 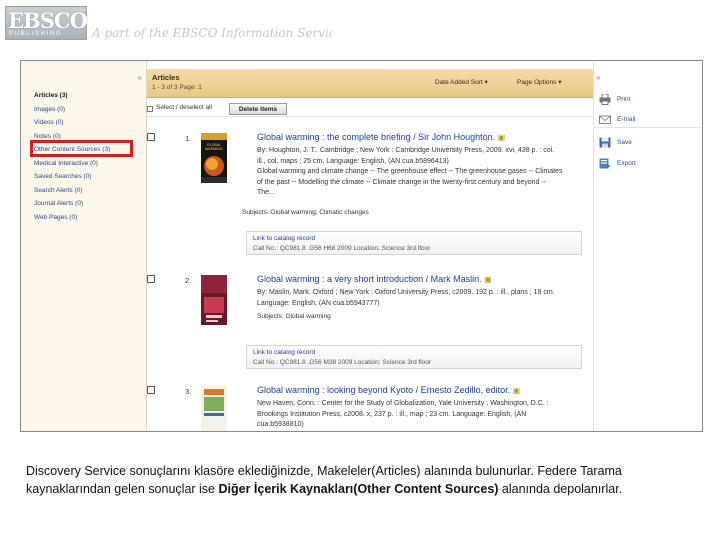 What do you see at coordinates (72, 164) in the screenshot?
I see `folder-item-medical-interactive: Medical Interactive (0)` at bounding box center [72, 164].